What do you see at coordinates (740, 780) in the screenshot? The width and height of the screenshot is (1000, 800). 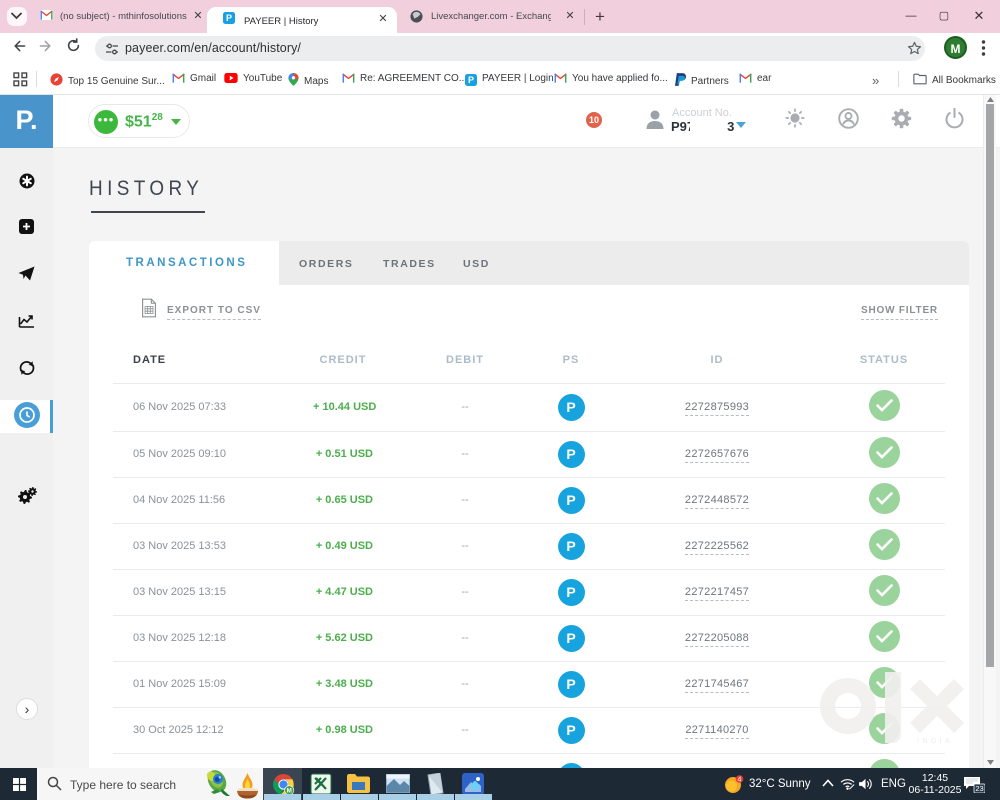 I see `svg-text: 4` at bounding box center [740, 780].